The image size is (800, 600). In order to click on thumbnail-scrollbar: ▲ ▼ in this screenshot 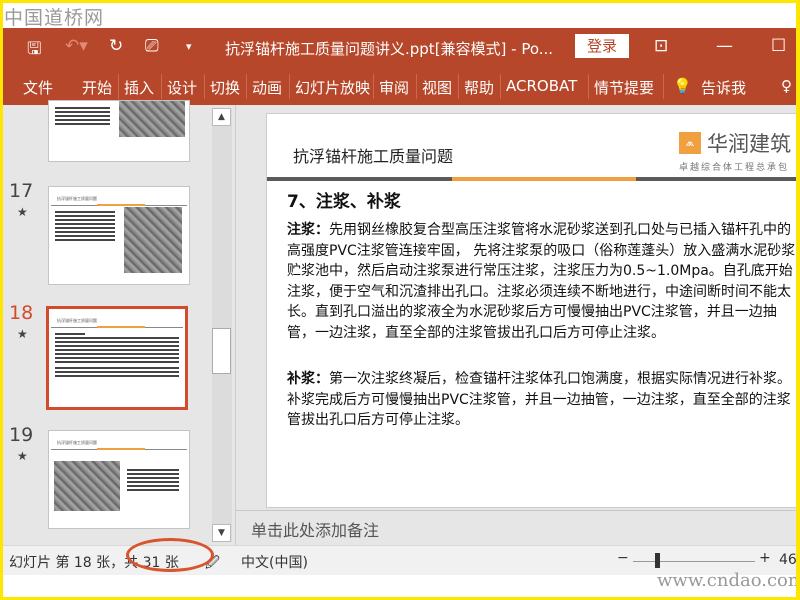, I will do `click(222, 325)`.